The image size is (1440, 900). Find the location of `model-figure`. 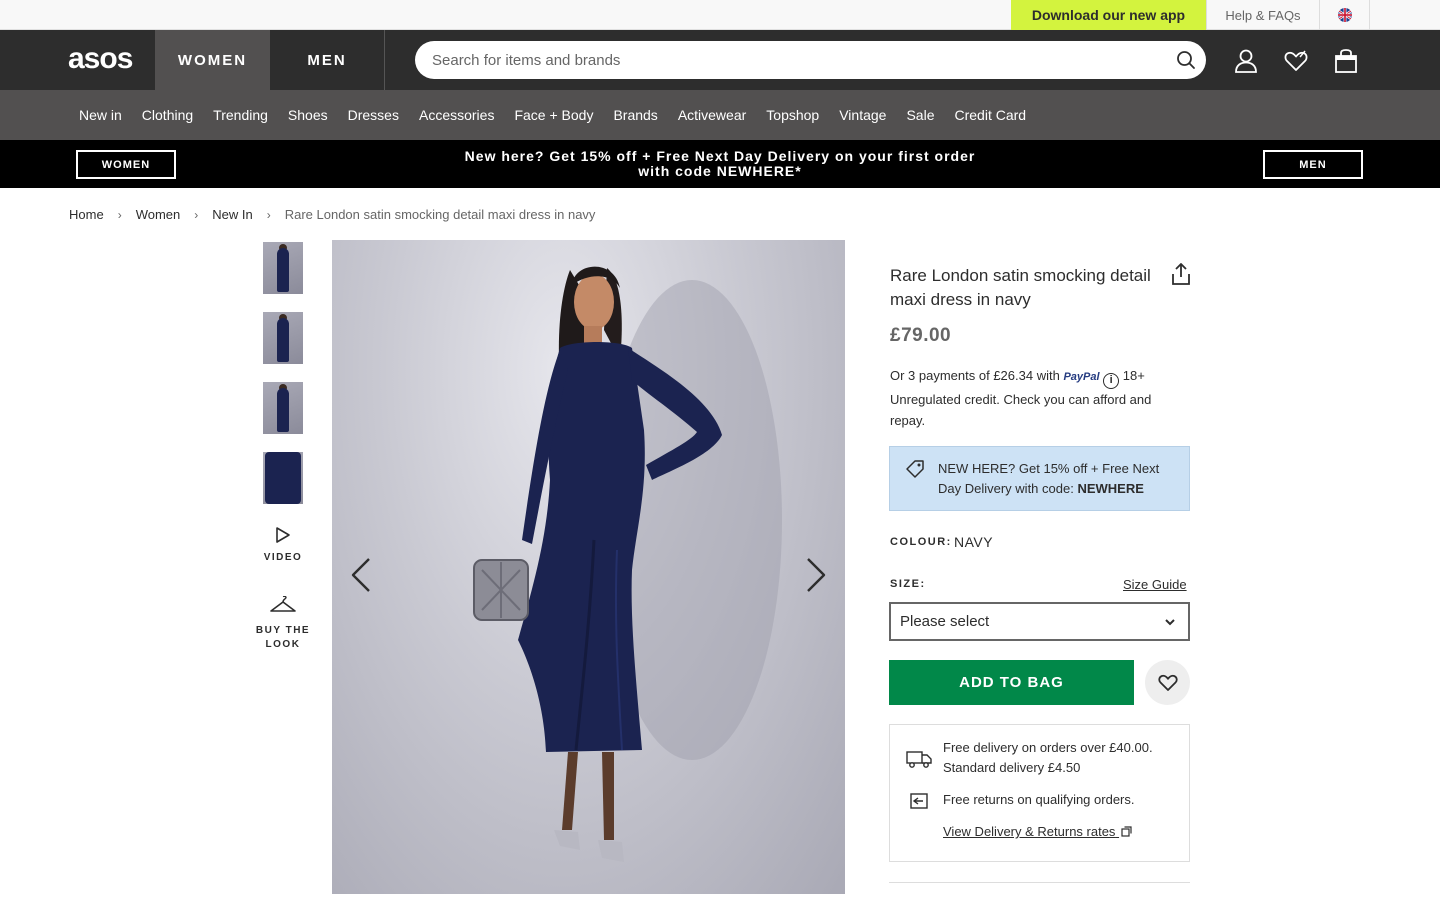

model-figure is located at coordinates (627, 564).